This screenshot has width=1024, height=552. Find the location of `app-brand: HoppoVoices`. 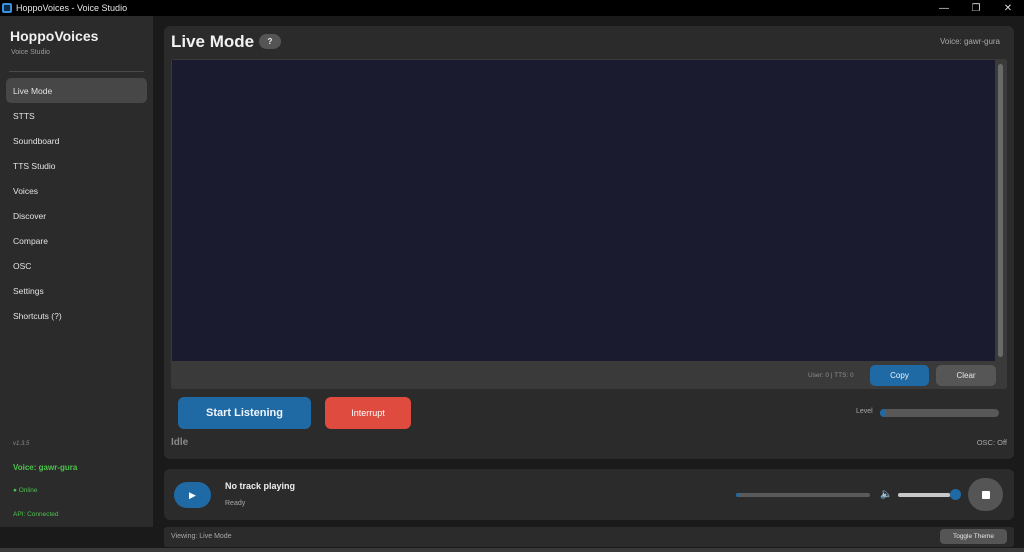

app-brand: HoppoVoices is located at coordinates (54, 36).